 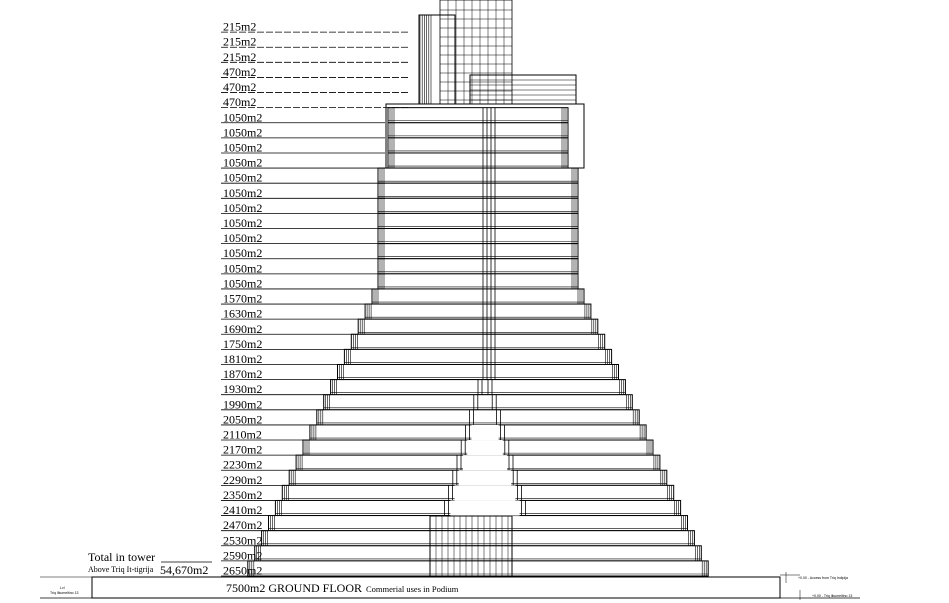 What do you see at coordinates (242, 510) in the screenshot?
I see `floor-area-label: 2410m2` at bounding box center [242, 510].